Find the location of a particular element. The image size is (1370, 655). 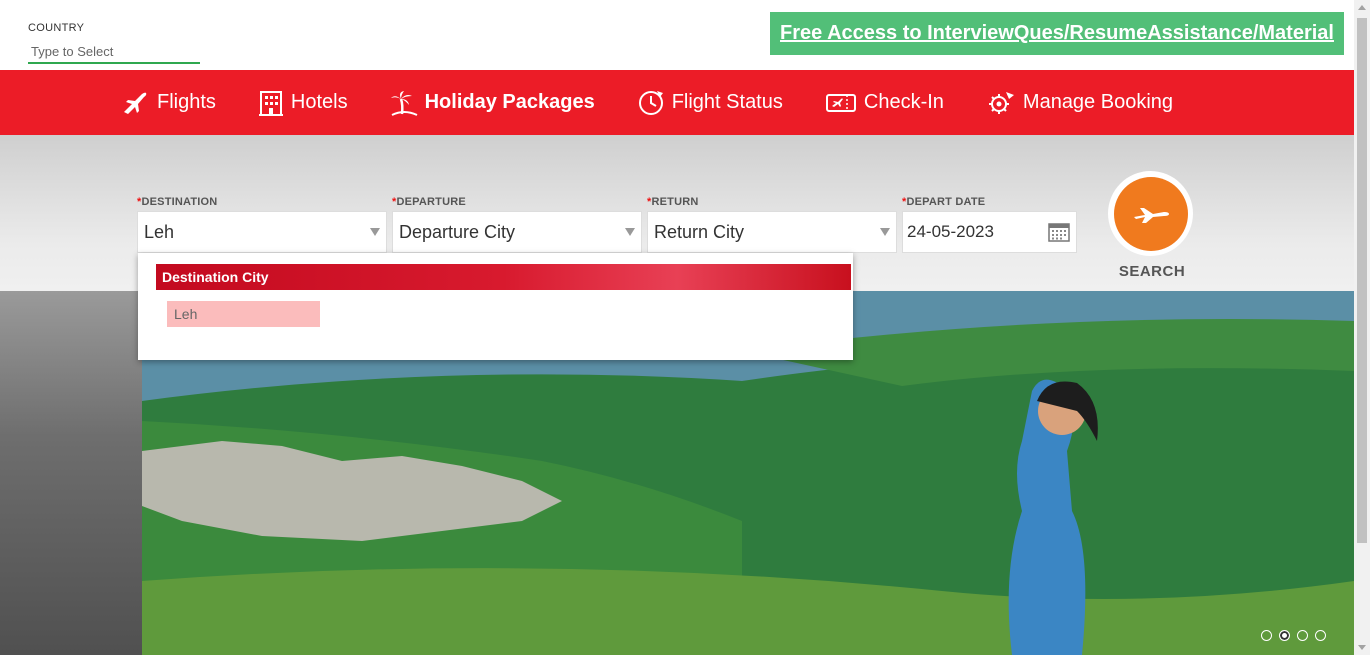

departure-field: *DEPARTURE Departure City is located at coordinates (517, 224).